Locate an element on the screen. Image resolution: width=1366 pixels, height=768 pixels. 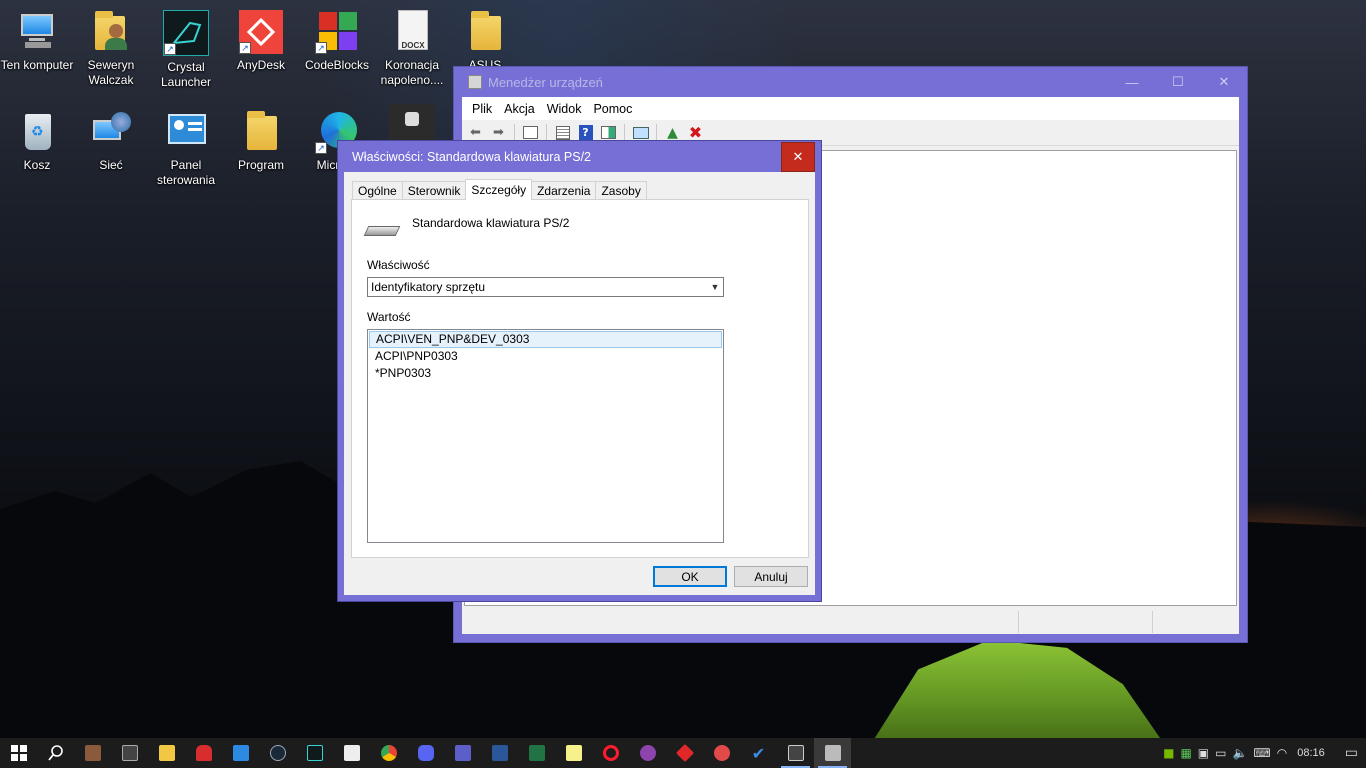
desktop-icon-program: Program is located at coordinates (261, 141).